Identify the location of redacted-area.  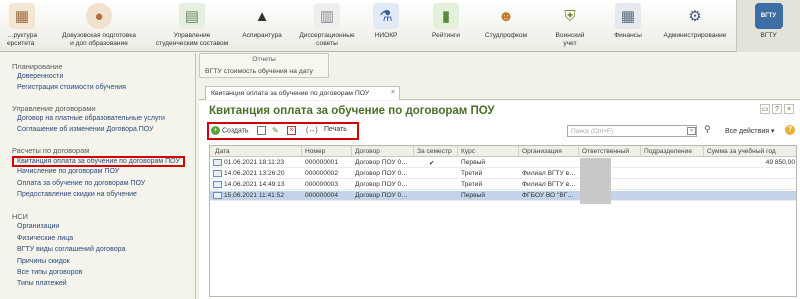
(595, 181).